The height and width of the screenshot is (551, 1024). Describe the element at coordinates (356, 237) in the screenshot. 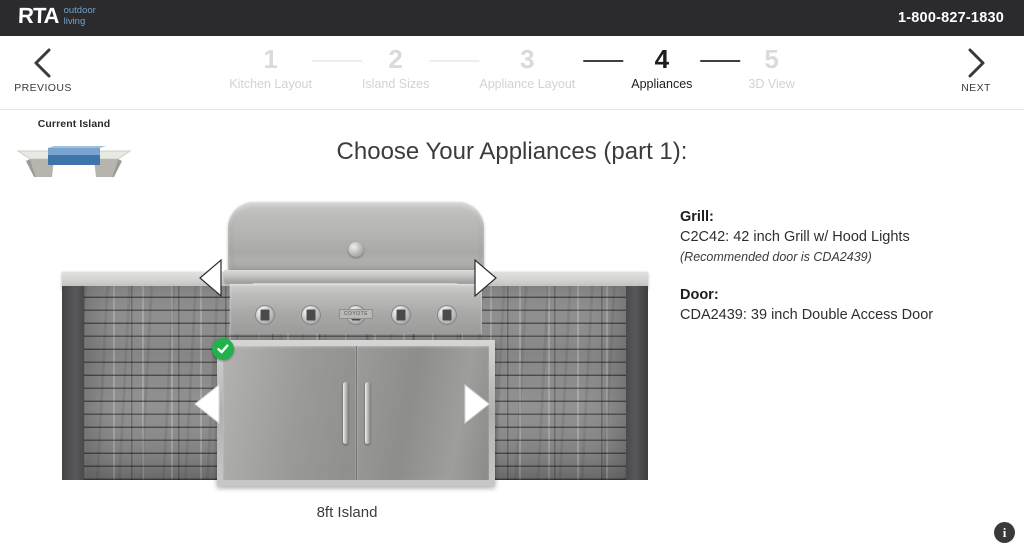

I see `grill-hood` at that location.